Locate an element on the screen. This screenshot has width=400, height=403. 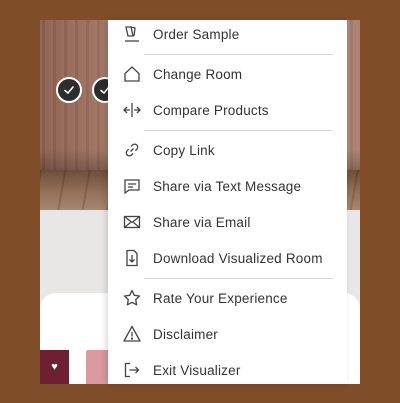
menu-item-label: Compare Products is located at coordinates (211, 110).